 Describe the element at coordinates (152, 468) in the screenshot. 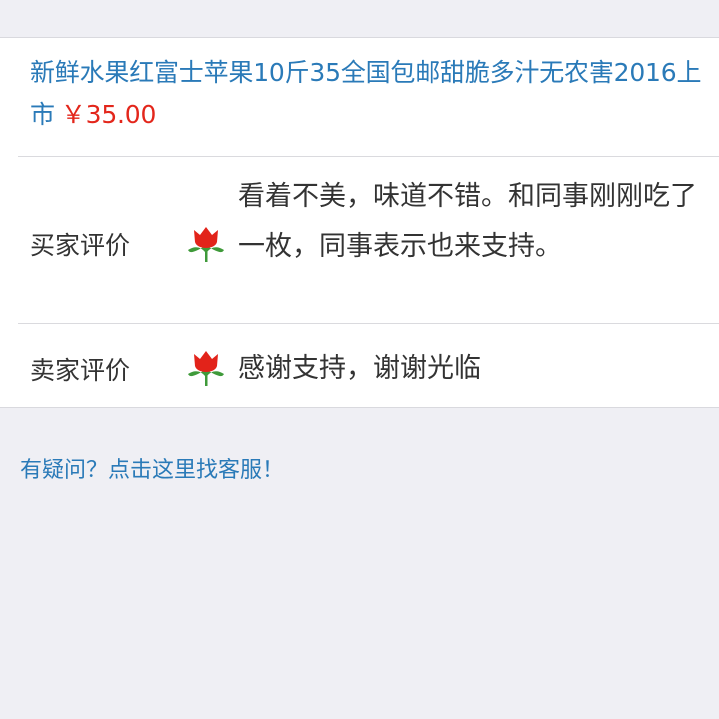

I see `customer-service-link: 有疑问？点击这里找客服！` at that location.